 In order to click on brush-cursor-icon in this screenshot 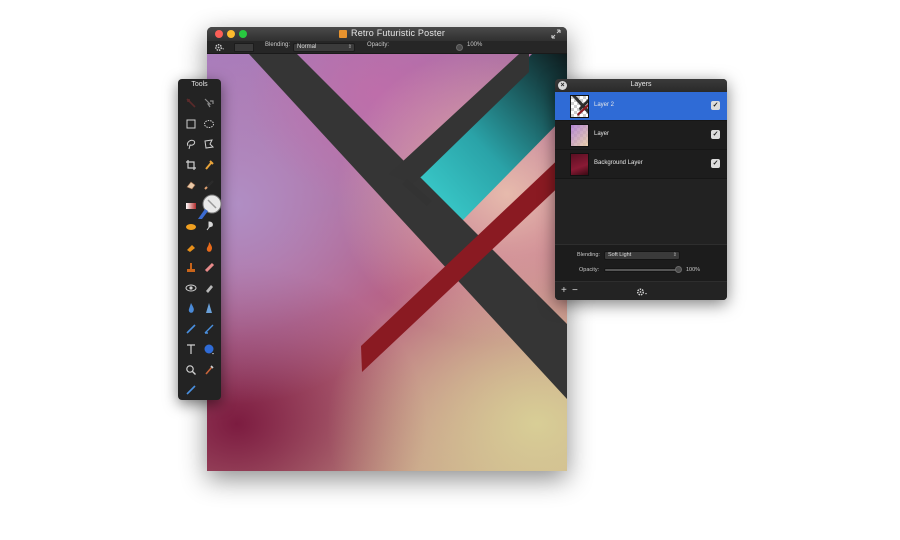, I will do `click(210, 206)`.